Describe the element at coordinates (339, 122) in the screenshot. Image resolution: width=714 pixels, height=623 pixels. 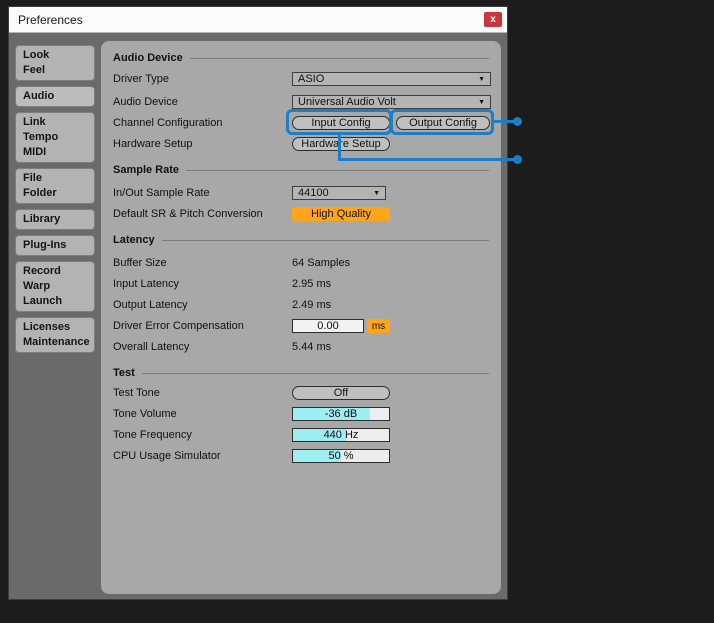
I see `input-config-callout-box` at that location.